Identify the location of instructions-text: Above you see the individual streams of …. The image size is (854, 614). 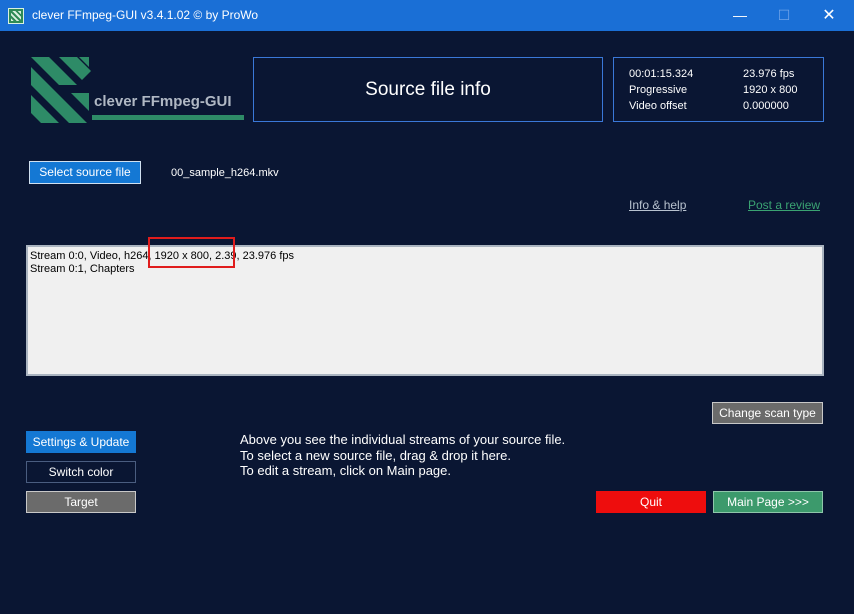
(402, 455).